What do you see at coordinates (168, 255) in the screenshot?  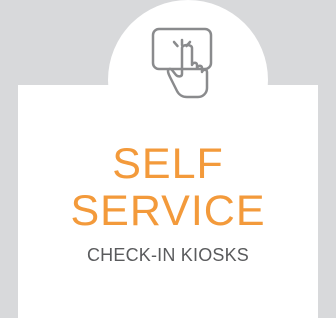 I see `subtitle: CHECK-IN KIOSKS` at bounding box center [168, 255].